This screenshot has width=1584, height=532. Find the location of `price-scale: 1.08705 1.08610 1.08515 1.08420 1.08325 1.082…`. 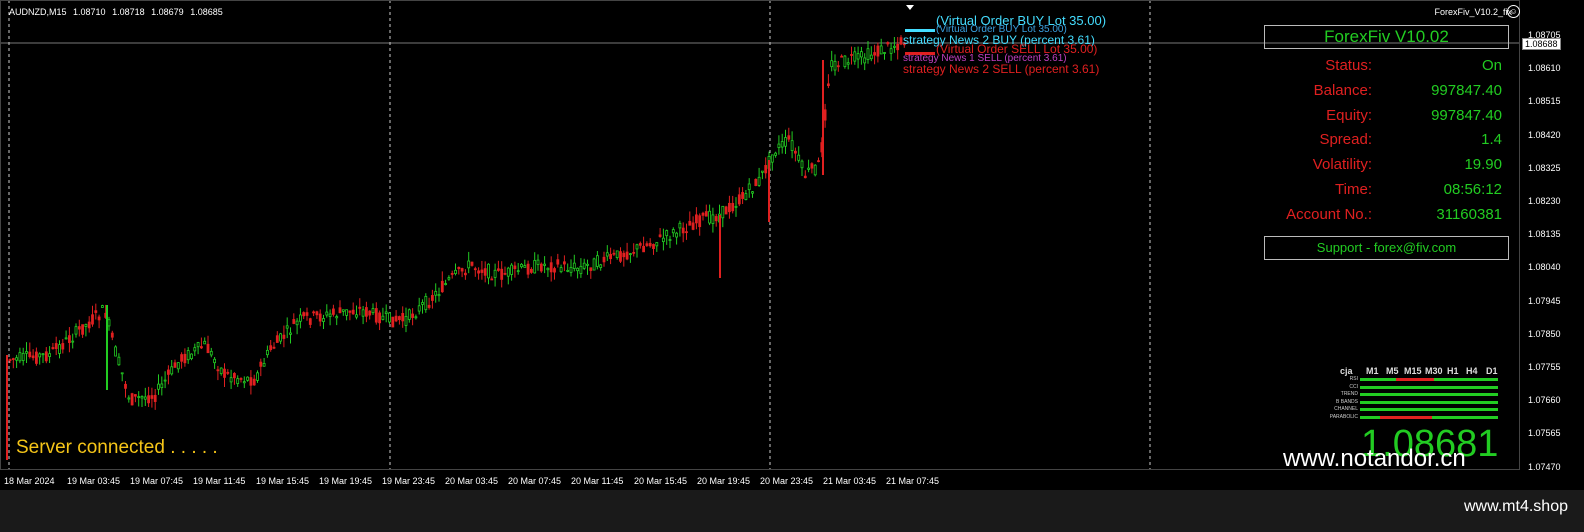

price-scale: 1.08705 1.08610 1.08515 1.08420 1.08325 1.082… is located at coordinates (1552, 236).